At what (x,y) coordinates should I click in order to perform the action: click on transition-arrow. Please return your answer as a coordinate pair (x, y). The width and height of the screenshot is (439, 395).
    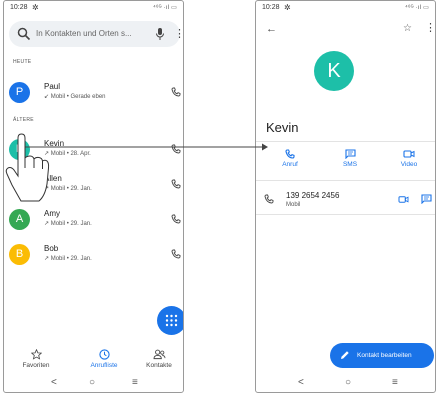
    Looking at the image, I should click on (136, 167).